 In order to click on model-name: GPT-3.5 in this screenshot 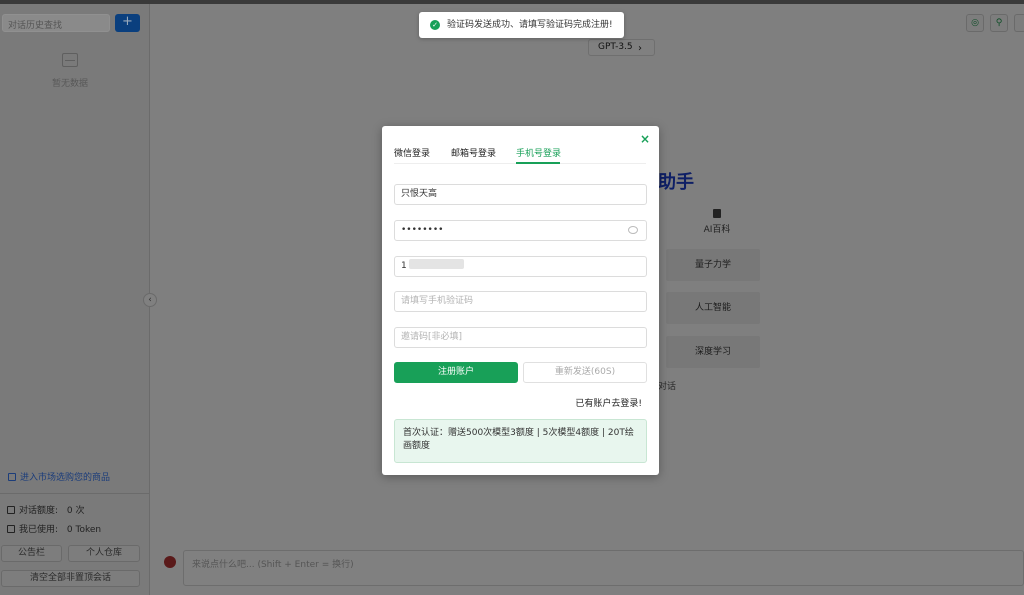, I will do `click(615, 47)`.